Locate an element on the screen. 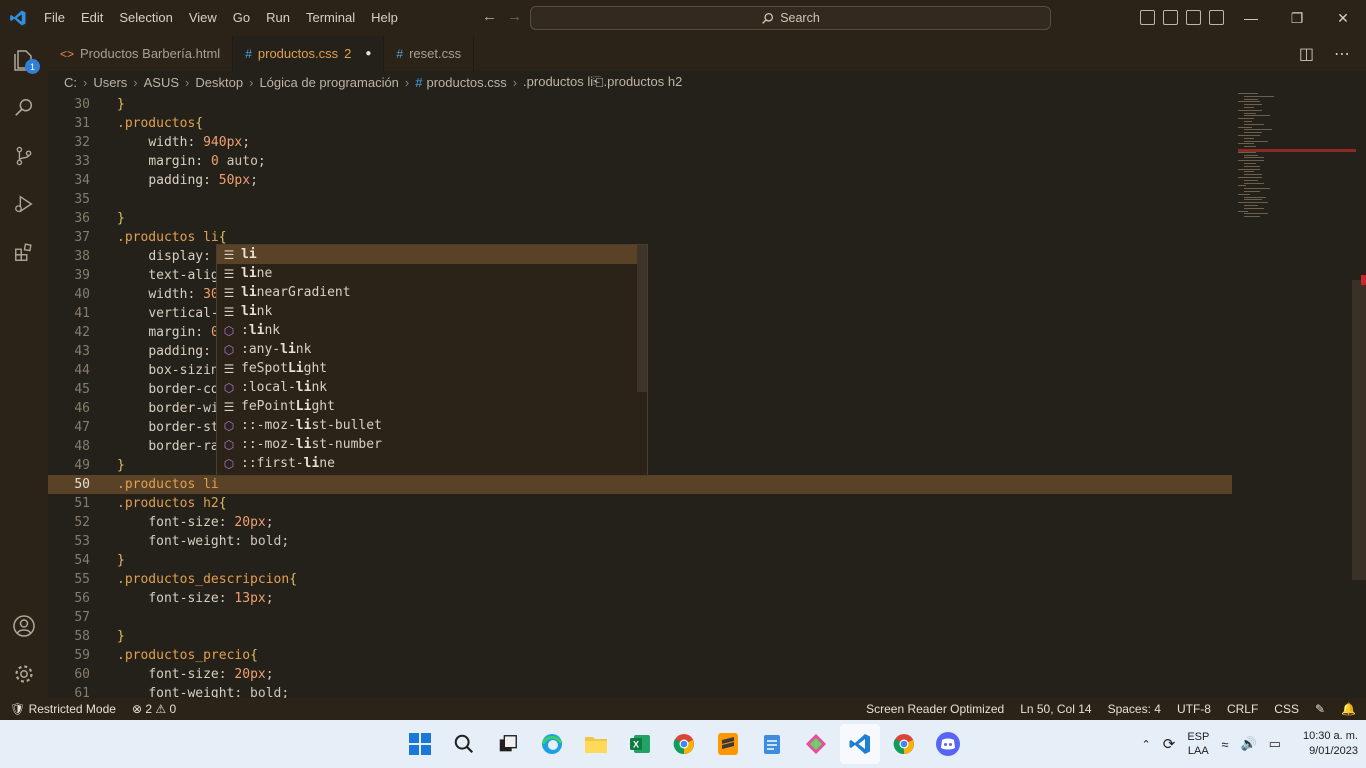  show-hidden-icons-chevron-icon: ⌃ is located at coordinates (1146, 744).